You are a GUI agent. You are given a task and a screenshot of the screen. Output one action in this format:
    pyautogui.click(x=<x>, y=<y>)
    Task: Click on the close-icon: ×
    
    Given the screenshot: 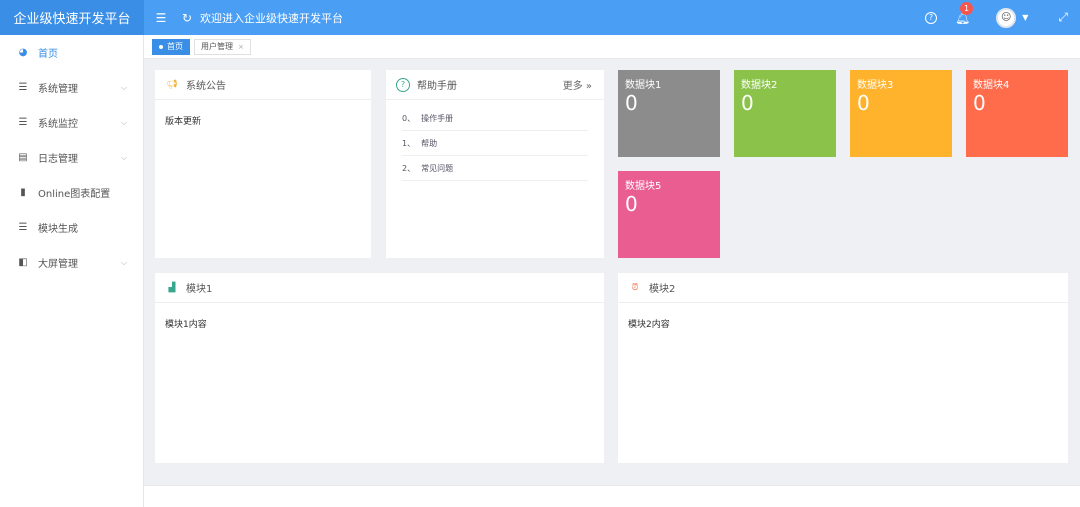 What is the action you would take?
    pyautogui.click(x=241, y=47)
    